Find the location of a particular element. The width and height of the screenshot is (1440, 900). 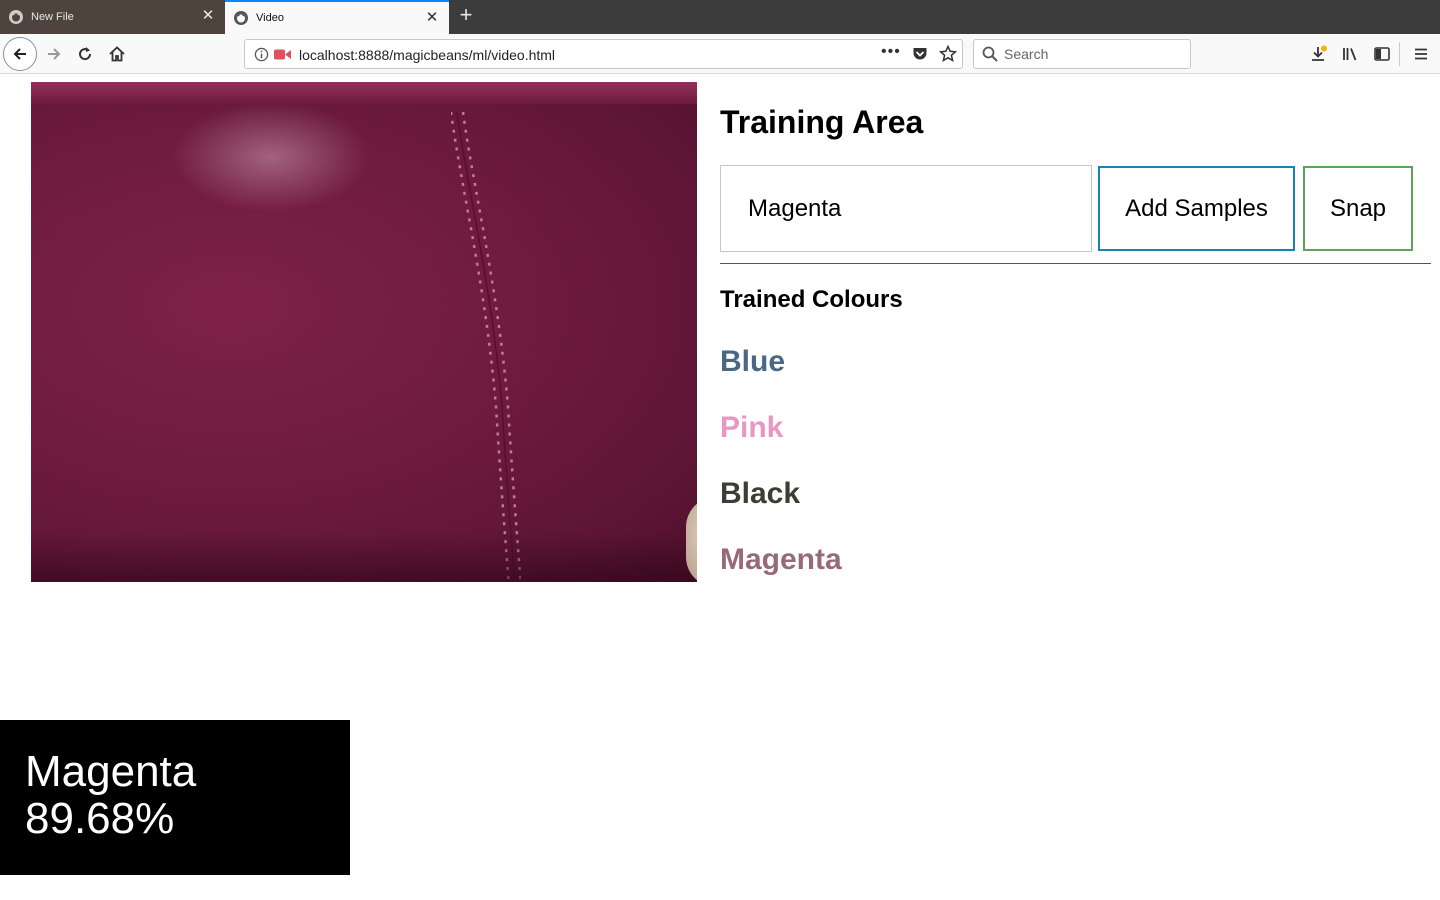

info-icon is located at coordinates (261, 54).